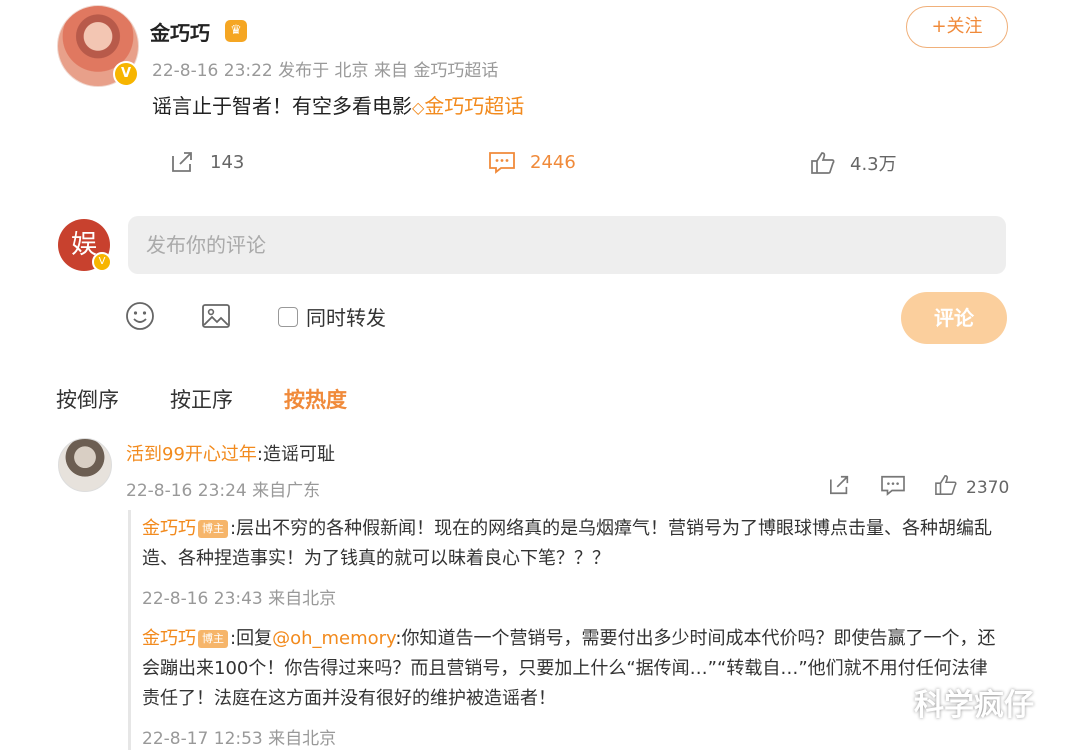  I want to click on reply-meta: 22-8-17 12:53 来自北京, so click(239, 739).